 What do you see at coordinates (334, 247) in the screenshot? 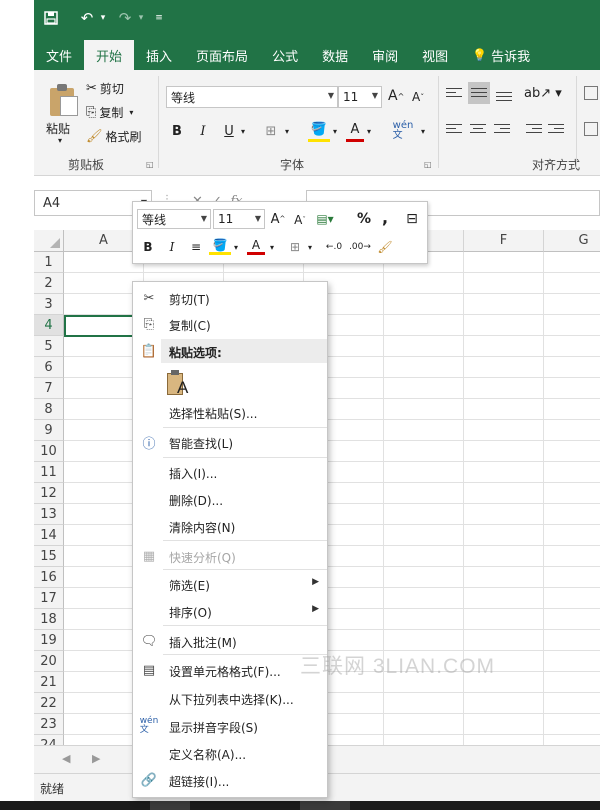
I see `increase-decimal-icon: ←.0` at bounding box center [334, 247].